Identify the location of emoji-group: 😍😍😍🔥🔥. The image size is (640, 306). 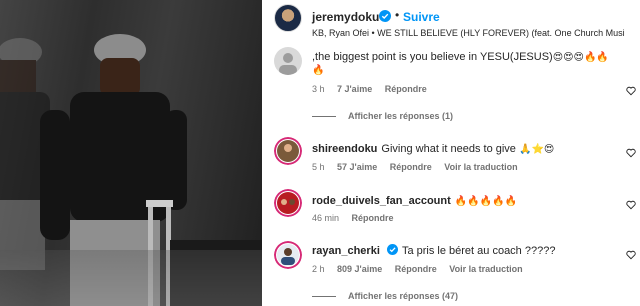
(580, 57).